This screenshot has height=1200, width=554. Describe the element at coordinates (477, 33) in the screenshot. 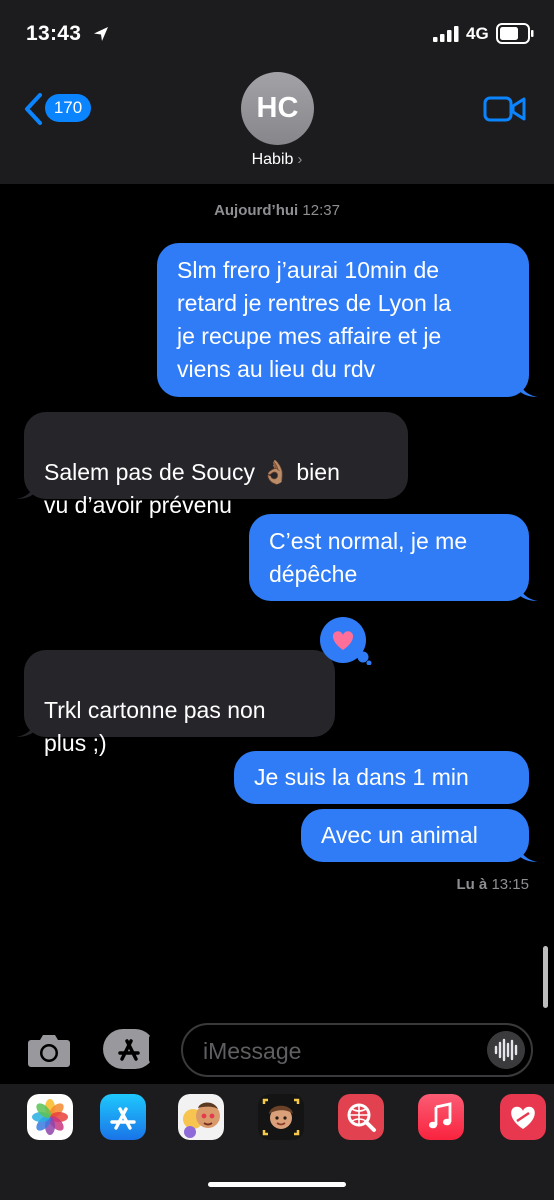

I see `network-type: 4G` at that location.